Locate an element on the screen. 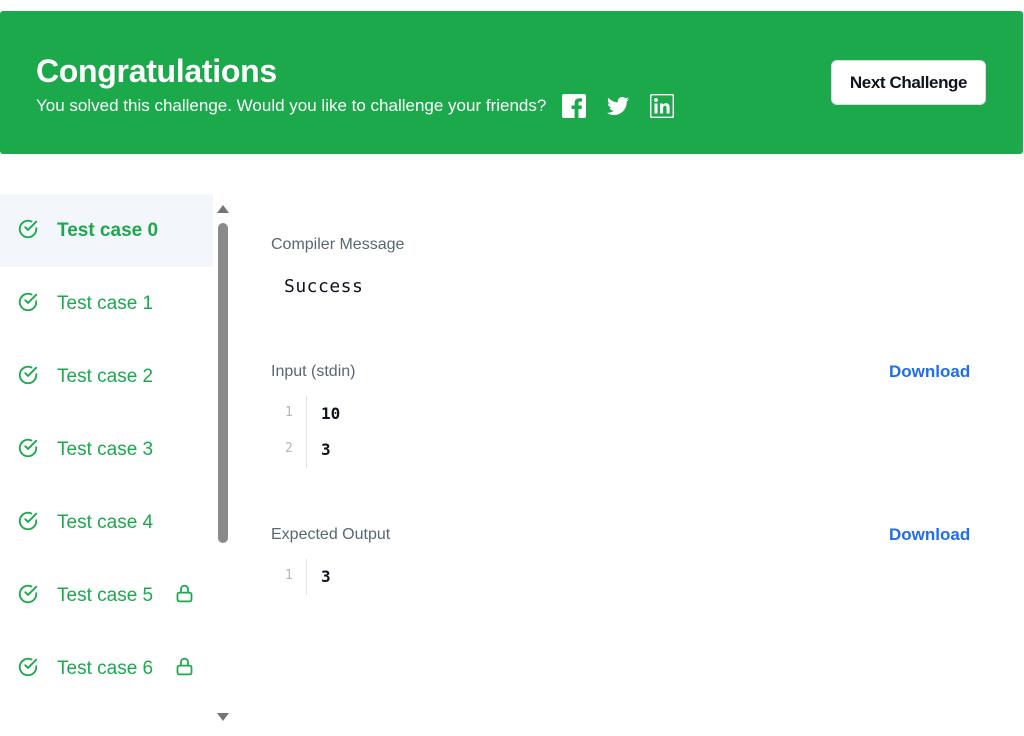 The image size is (1024, 736). compiler-message-label: Compiler Message is located at coordinates (338, 244).